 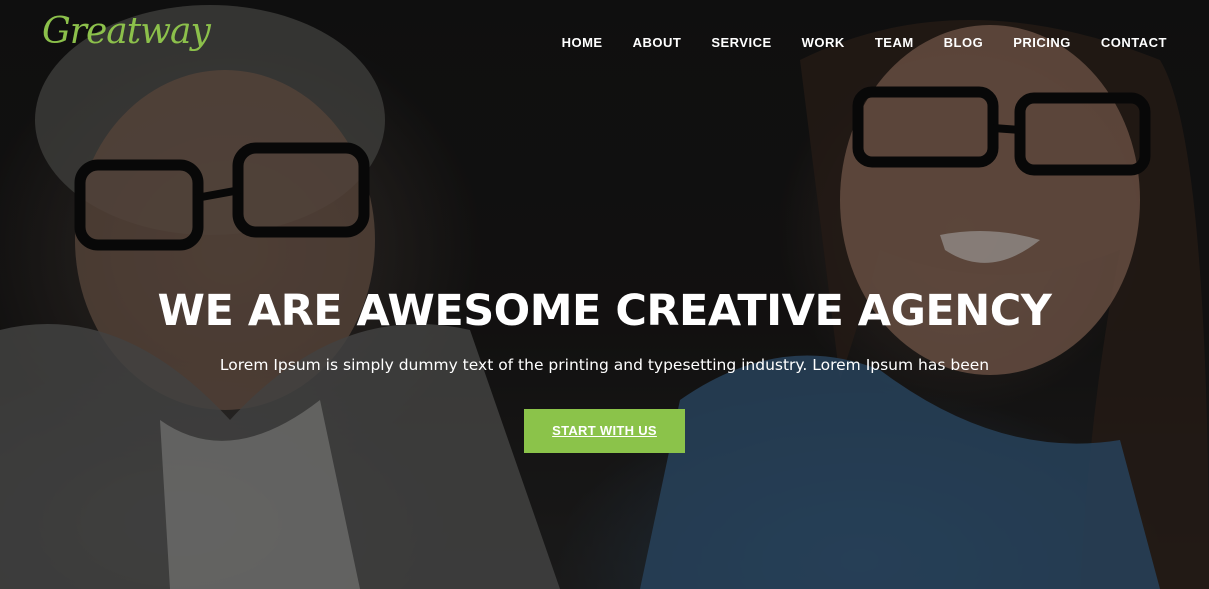 I want to click on nav-item-blog: BLOG, so click(x=964, y=42).